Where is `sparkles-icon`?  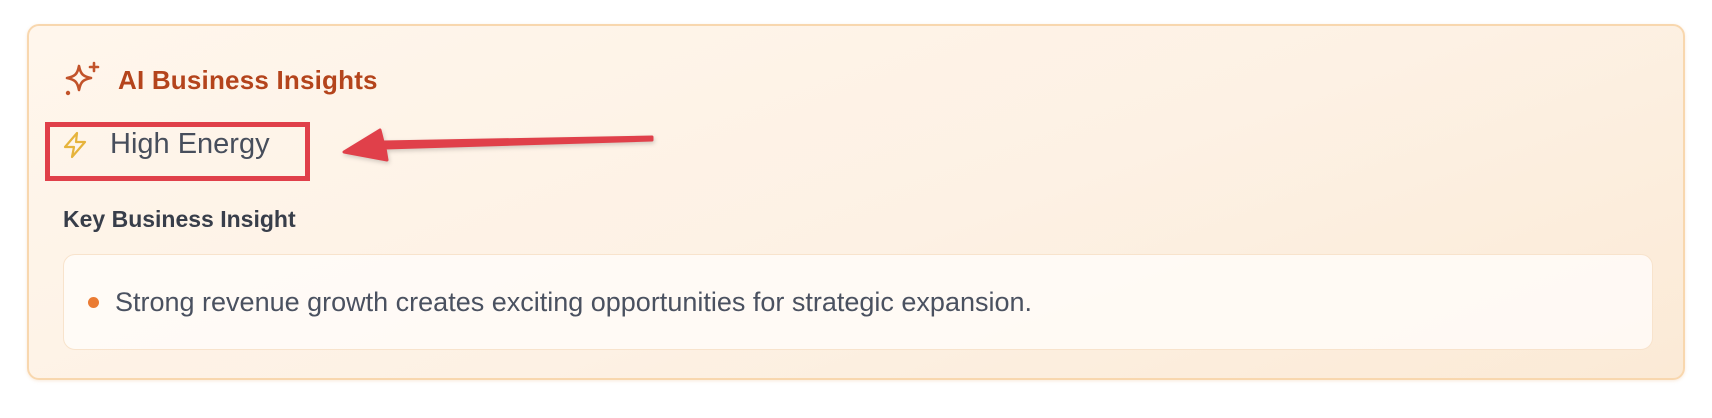
sparkles-icon is located at coordinates (82, 80).